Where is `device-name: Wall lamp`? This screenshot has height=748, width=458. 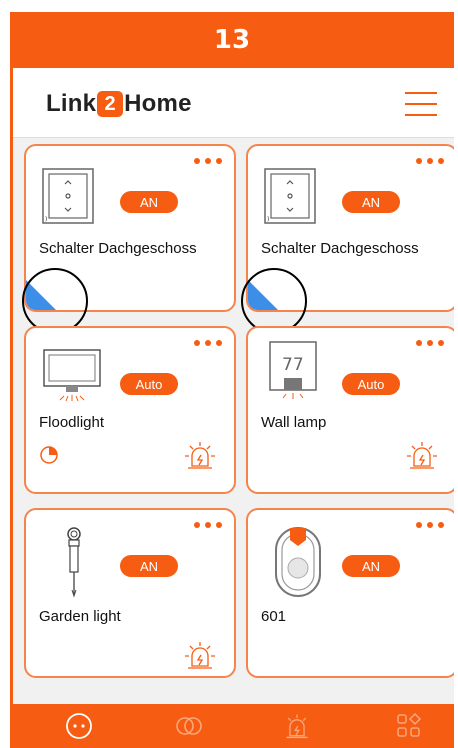 device-name: Wall lamp is located at coordinates (294, 422).